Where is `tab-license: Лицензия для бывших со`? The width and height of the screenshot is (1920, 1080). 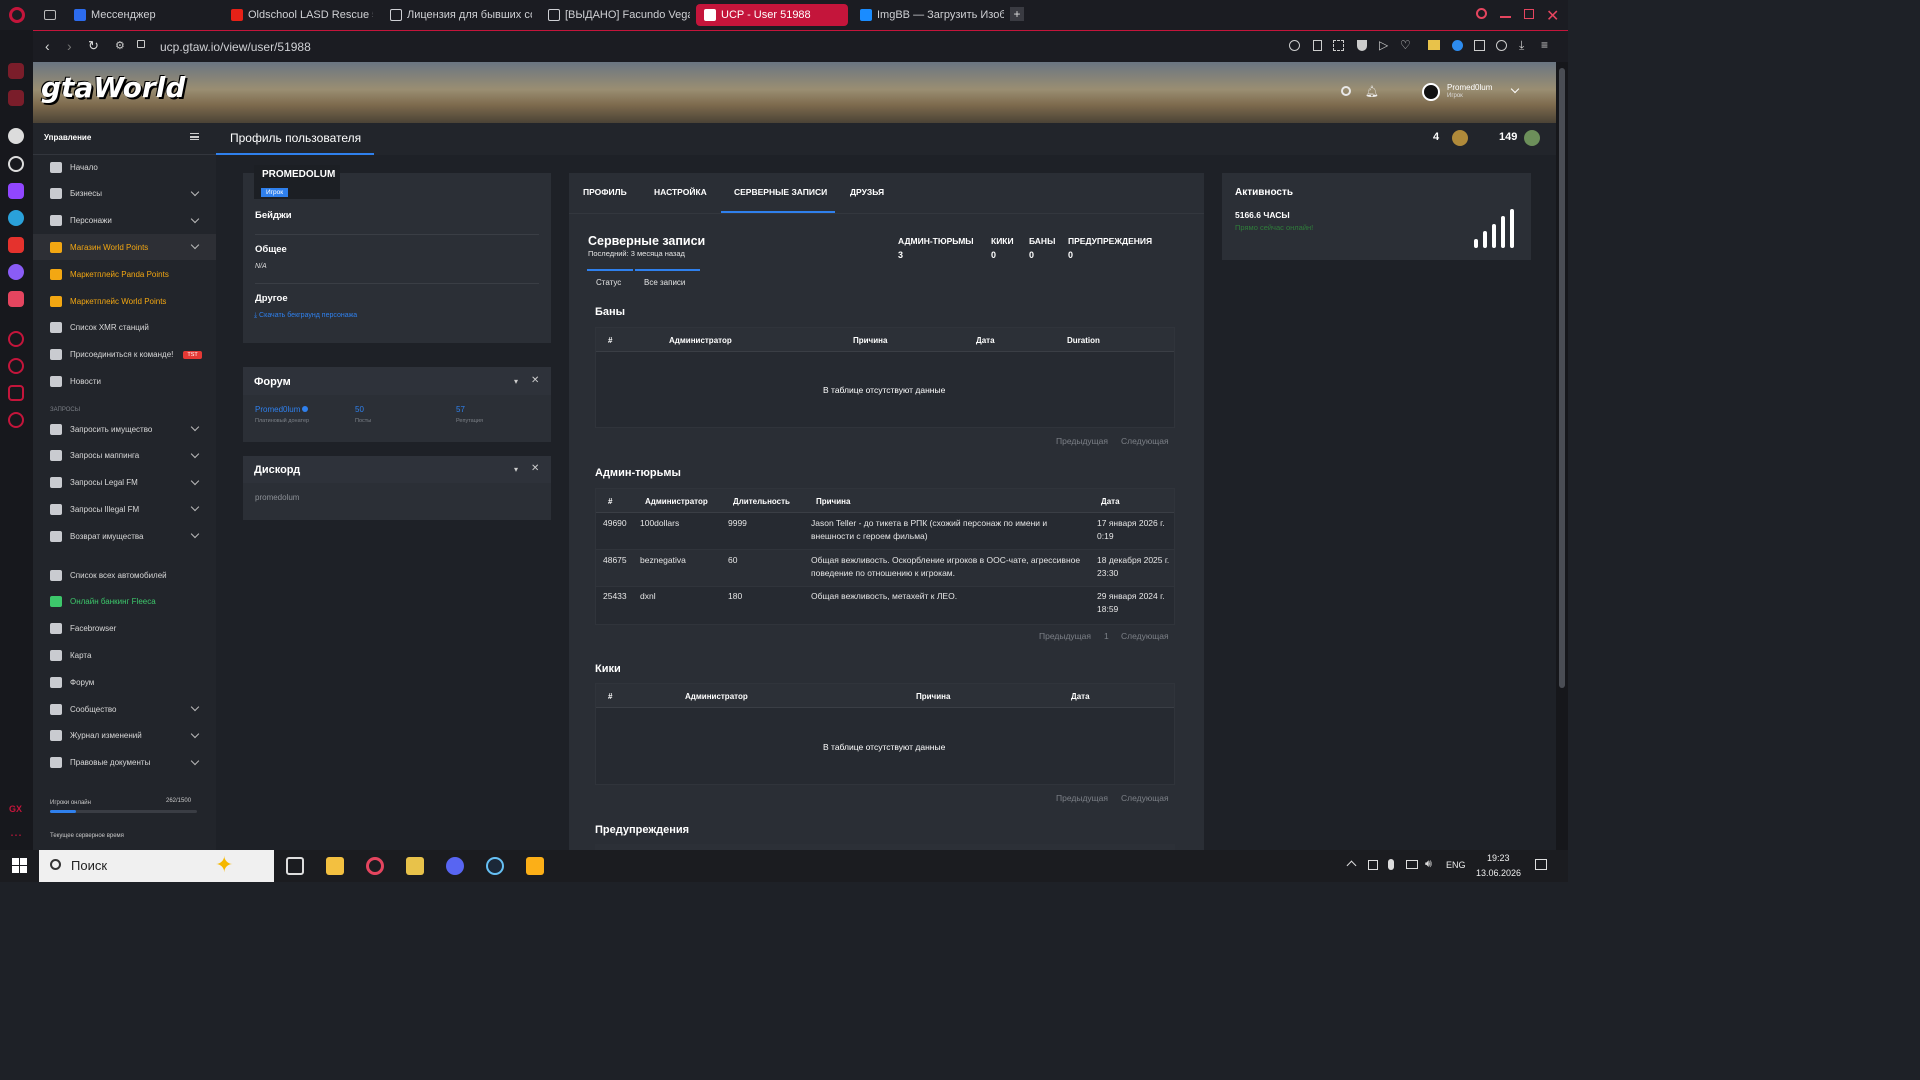
tab-license: Лицензия для бывших со is located at coordinates (457, 15).